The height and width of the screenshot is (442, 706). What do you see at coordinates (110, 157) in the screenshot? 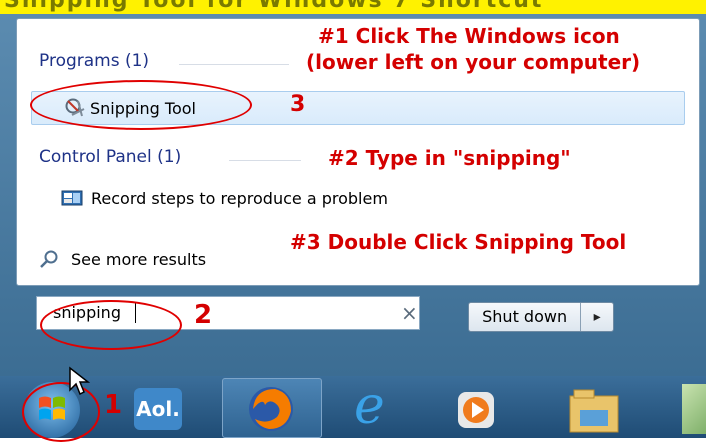
I see `control-panel-header: Control Panel (1)` at bounding box center [110, 157].